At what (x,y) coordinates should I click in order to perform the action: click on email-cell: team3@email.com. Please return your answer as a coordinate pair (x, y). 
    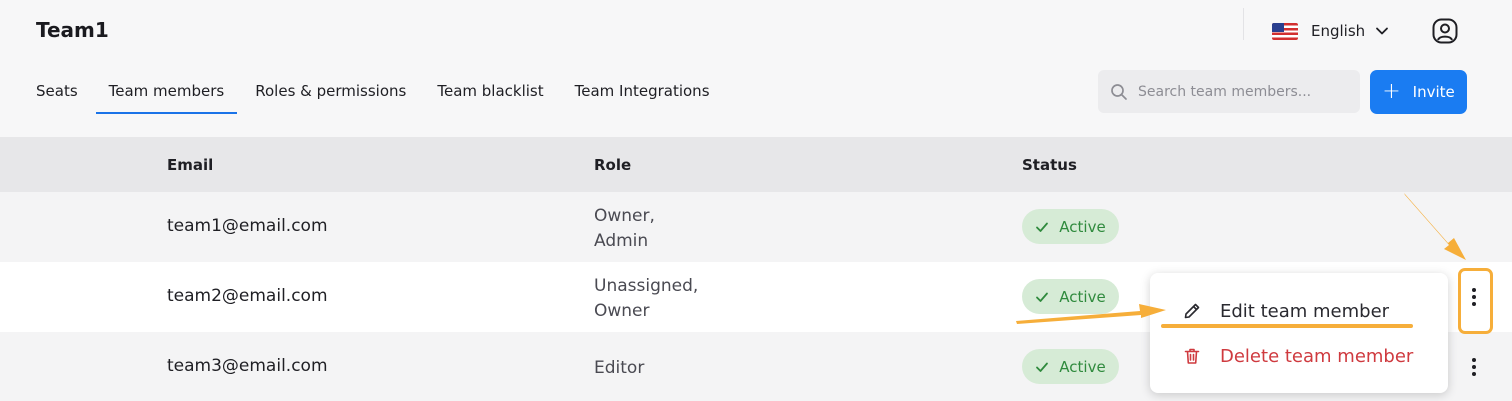
    Looking at the image, I should click on (247, 366).